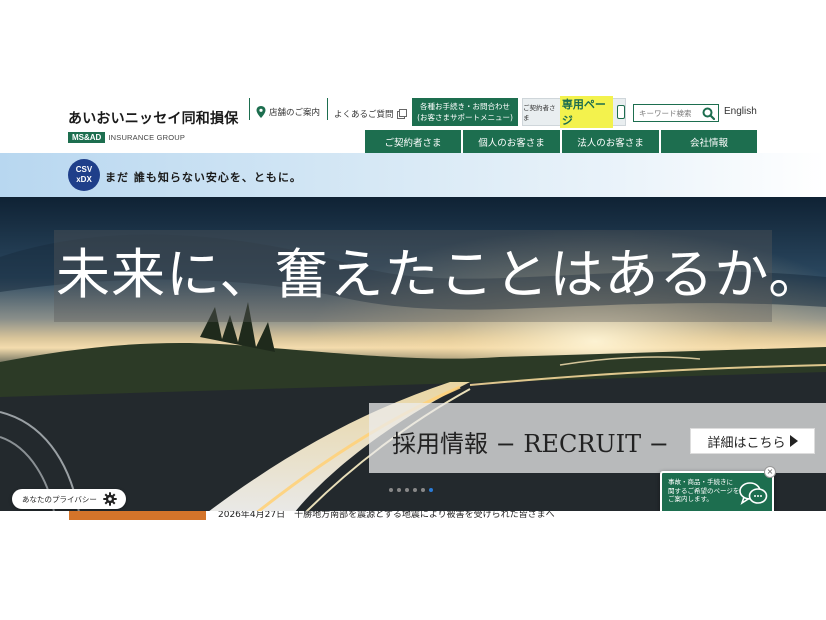 This screenshot has height=620, width=826. Describe the element at coordinates (746, 443) in the screenshot. I see `detail-button-label: 詳細はこちら` at that location.